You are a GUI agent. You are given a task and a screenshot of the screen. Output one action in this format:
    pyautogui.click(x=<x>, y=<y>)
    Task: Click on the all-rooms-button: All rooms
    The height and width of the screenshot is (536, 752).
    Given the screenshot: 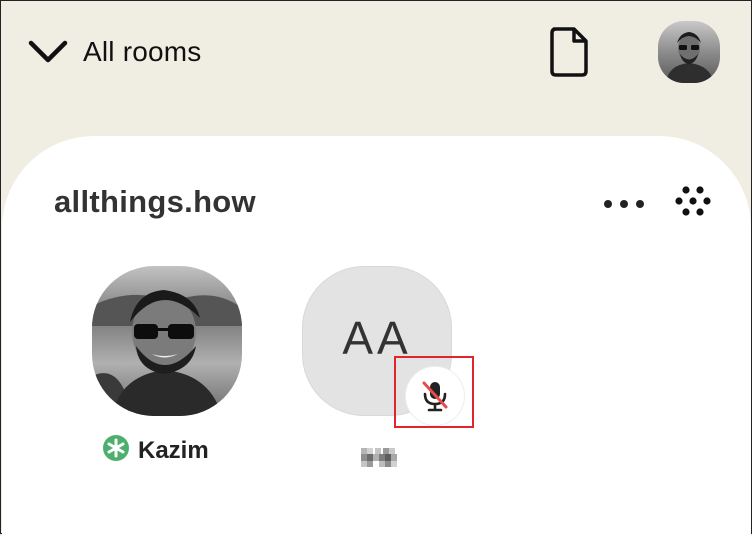 What is the action you would take?
    pyautogui.click(x=114, y=52)
    